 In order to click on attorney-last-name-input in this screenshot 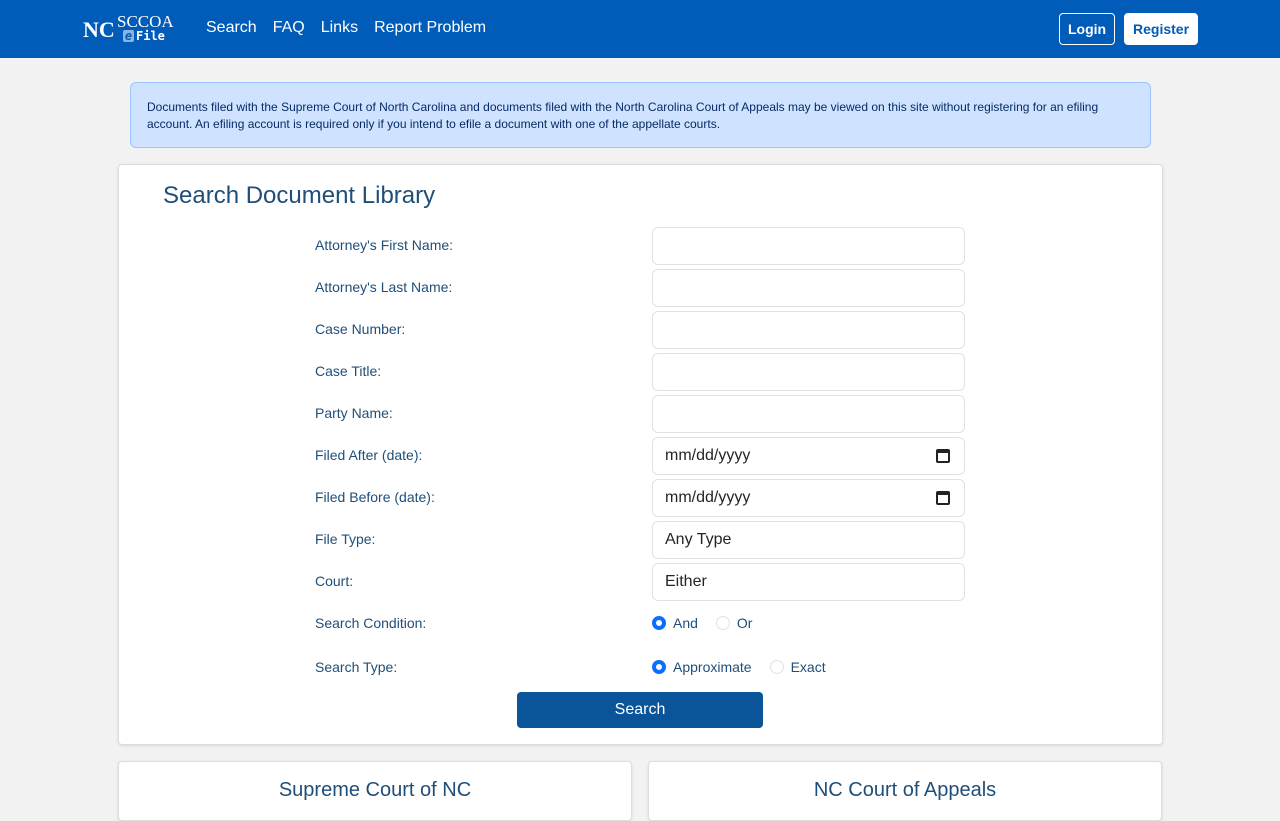, I will do `click(808, 288)`.